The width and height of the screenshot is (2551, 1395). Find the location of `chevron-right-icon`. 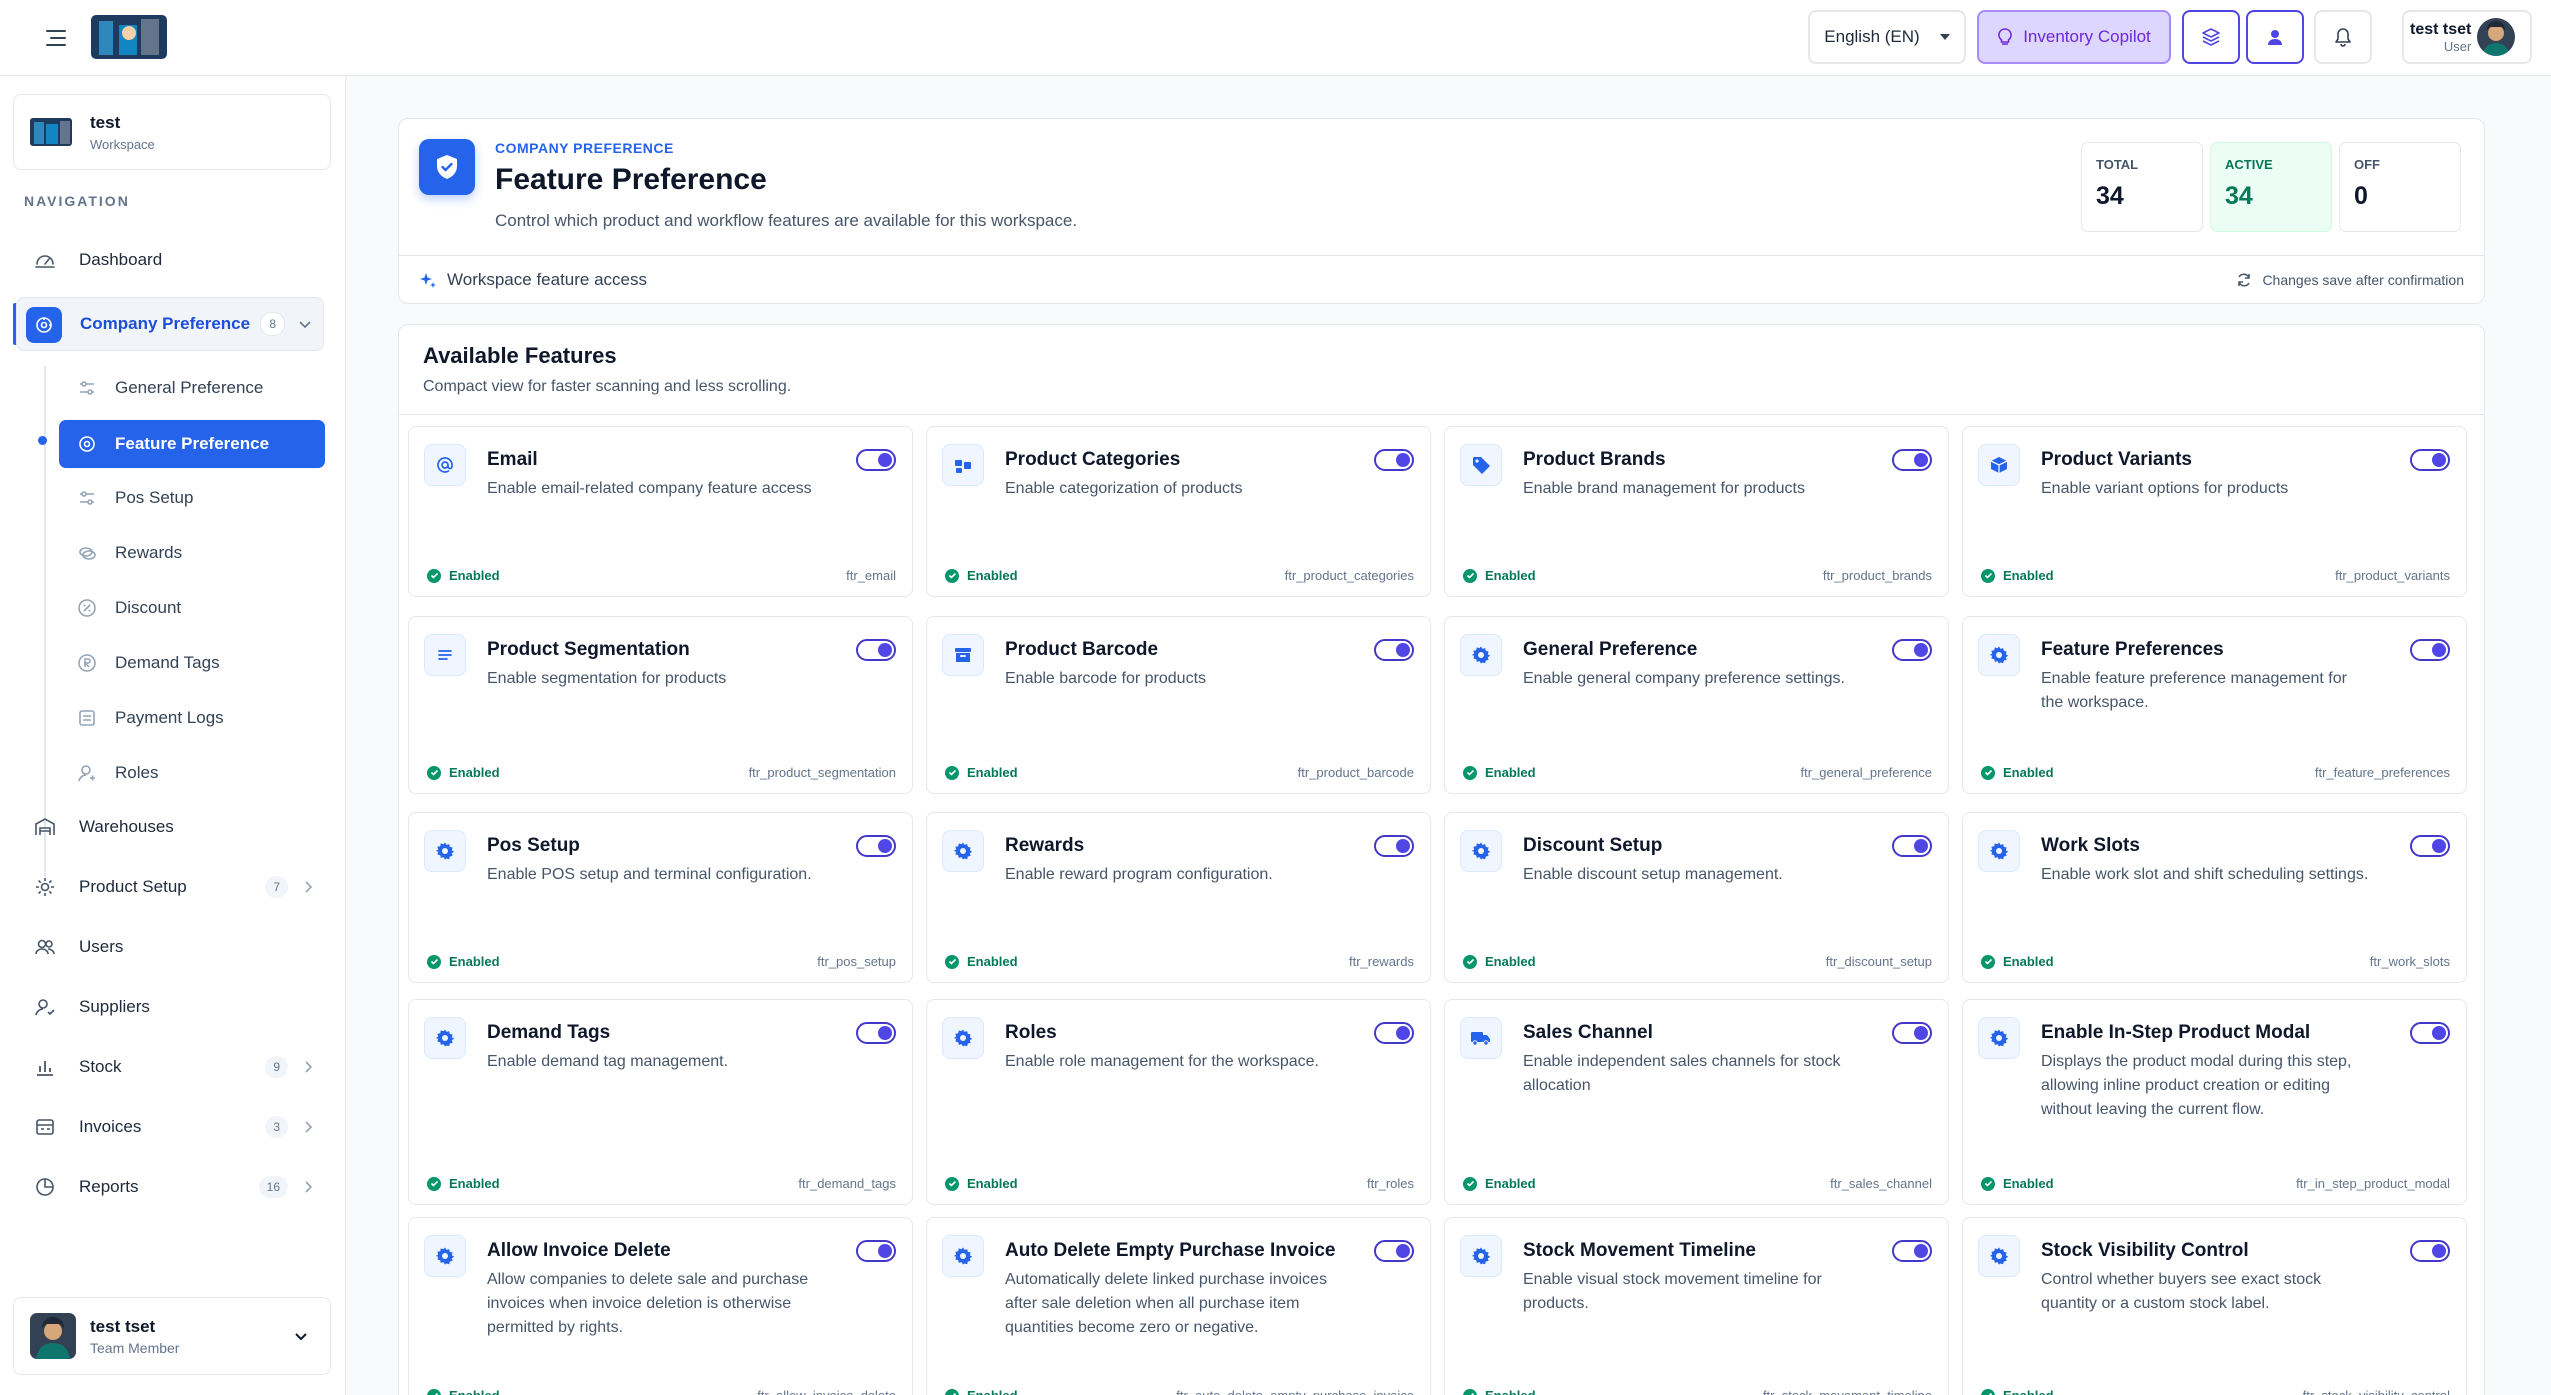

chevron-right-icon is located at coordinates (309, 1067).